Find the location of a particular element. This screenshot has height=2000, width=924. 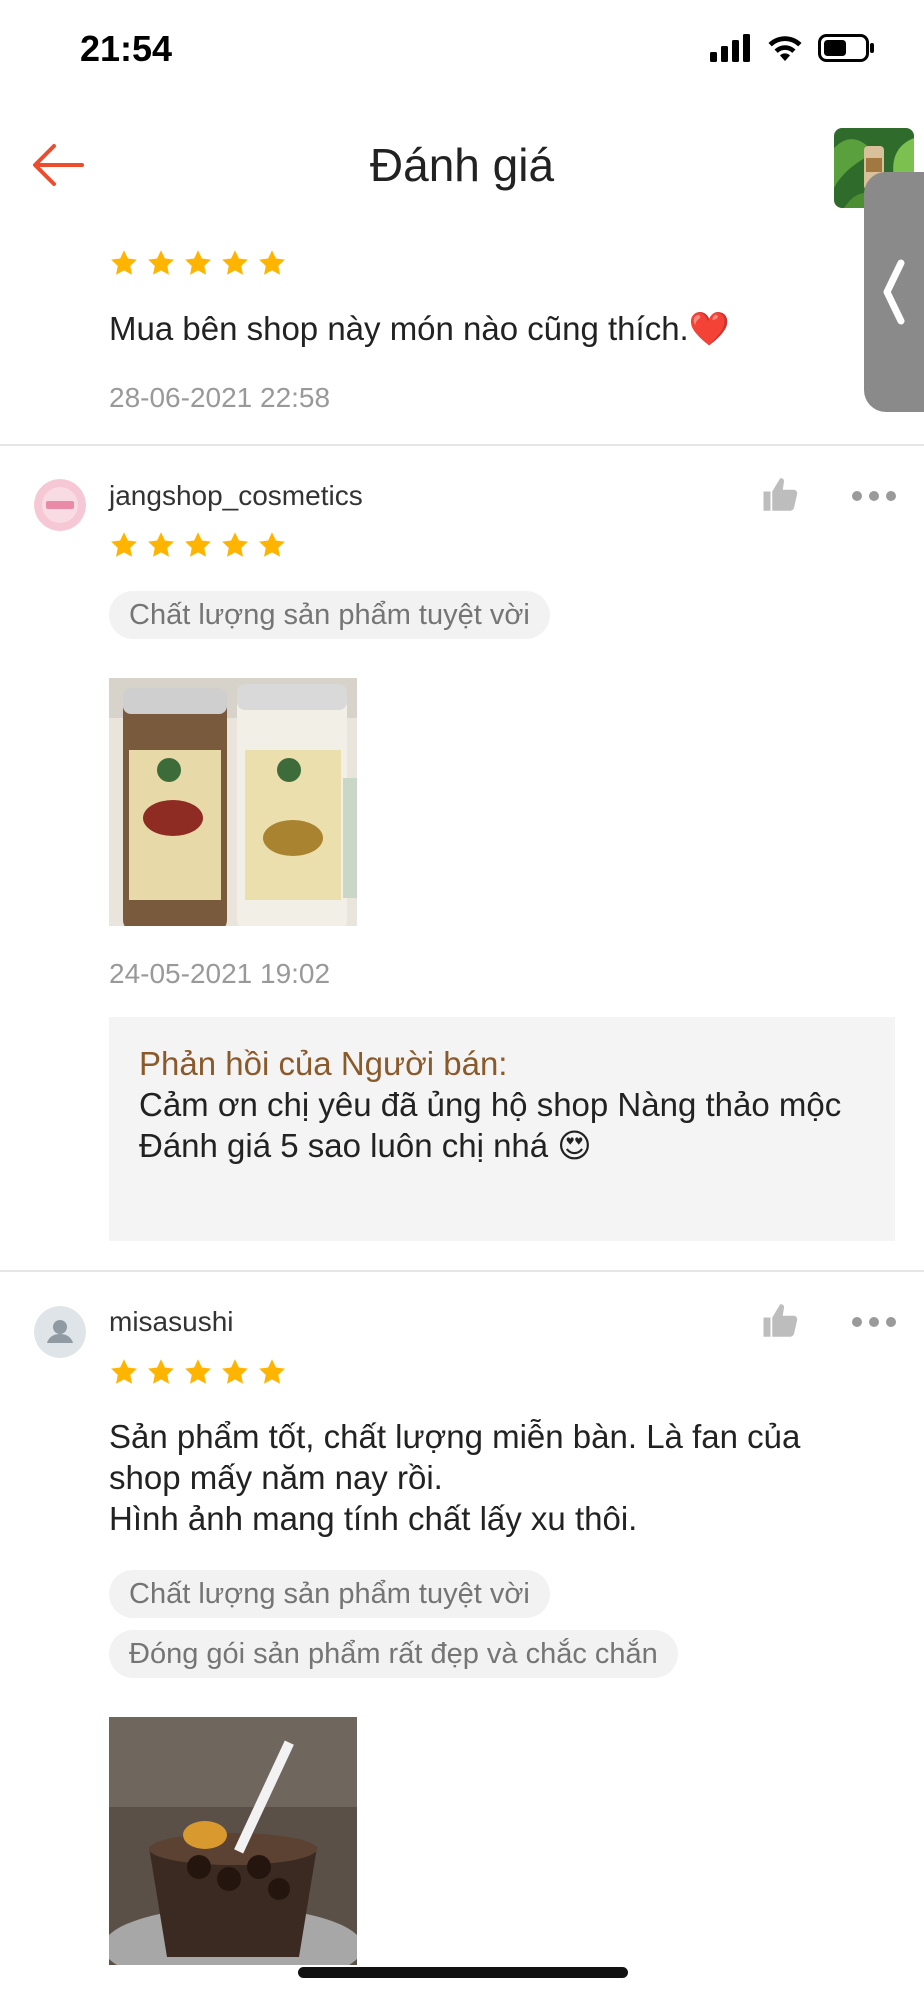

seller-reply-title: Phản hồi của Người bán: is located at coordinates (323, 1063).